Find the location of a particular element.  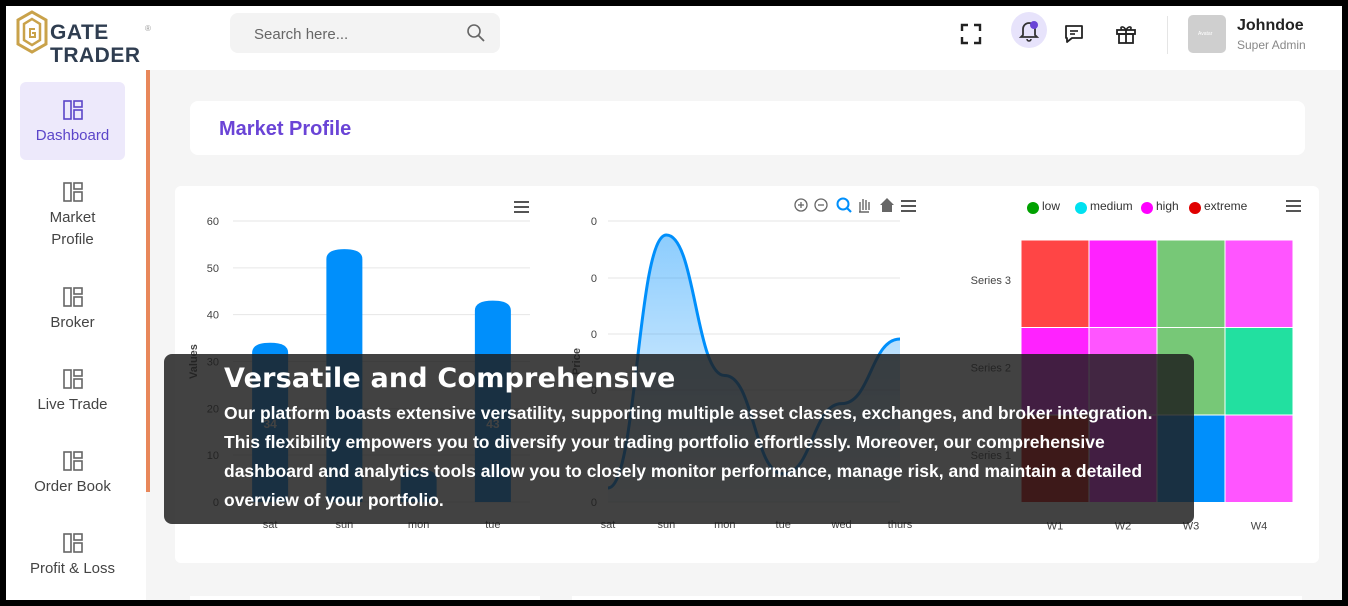

legend-item-extreme: extreme is located at coordinates (1218, 206).